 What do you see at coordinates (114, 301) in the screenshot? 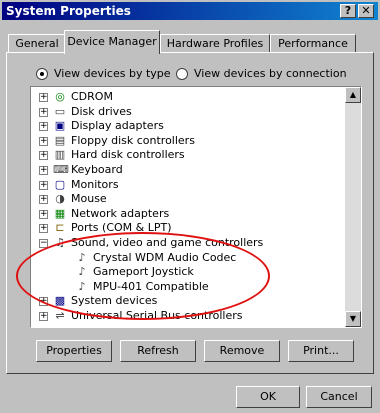
I see `device-label: System devices` at bounding box center [114, 301].